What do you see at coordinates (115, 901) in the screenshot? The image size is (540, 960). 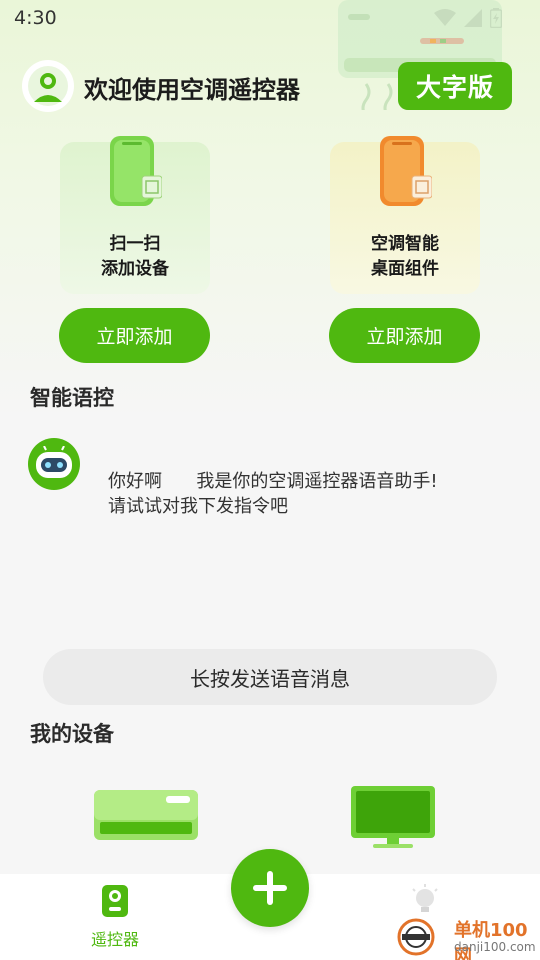 I see `remote-control-icon` at bounding box center [115, 901].